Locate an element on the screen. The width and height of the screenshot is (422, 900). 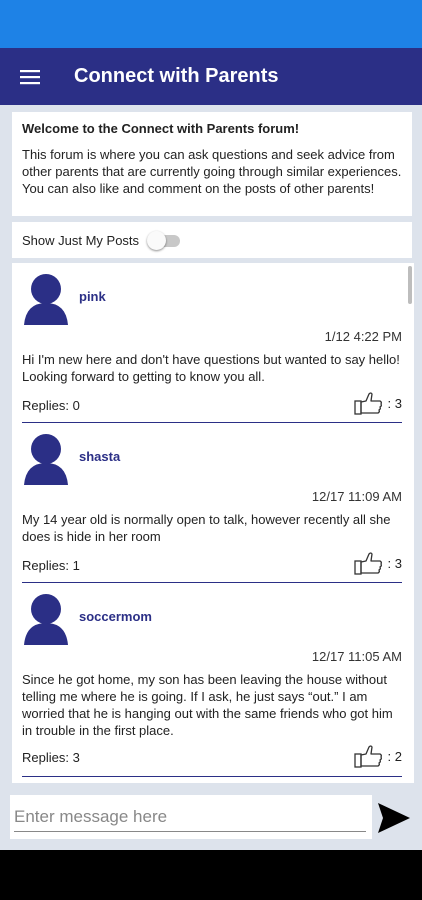
message-composer is located at coordinates (191, 817).